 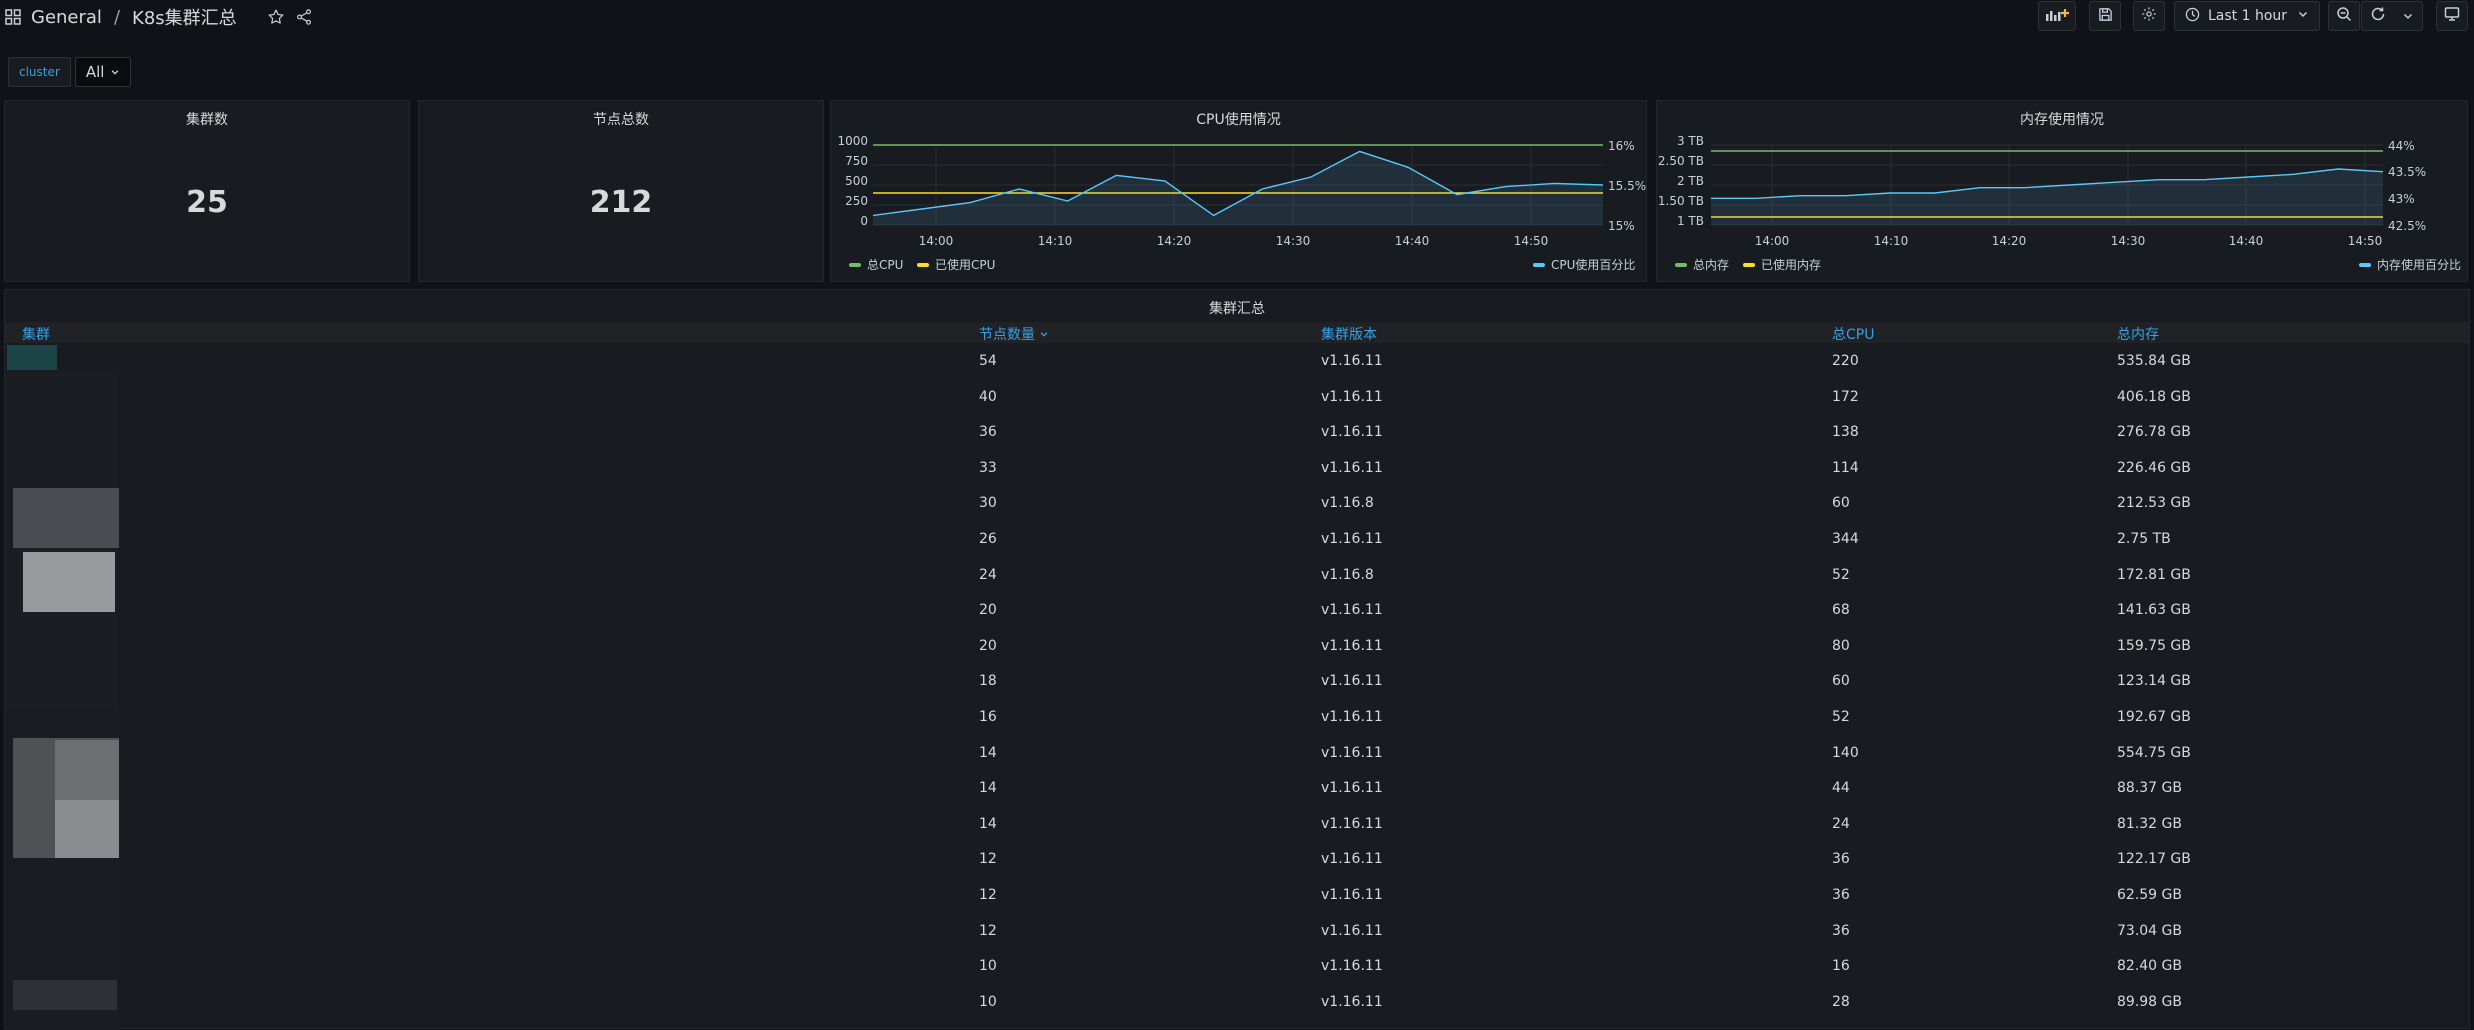 What do you see at coordinates (1237, 363) in the screenshot?
I see `table-row: 54 v1.16.11 220 535.84 GB` at bounding box center [1237, 363].